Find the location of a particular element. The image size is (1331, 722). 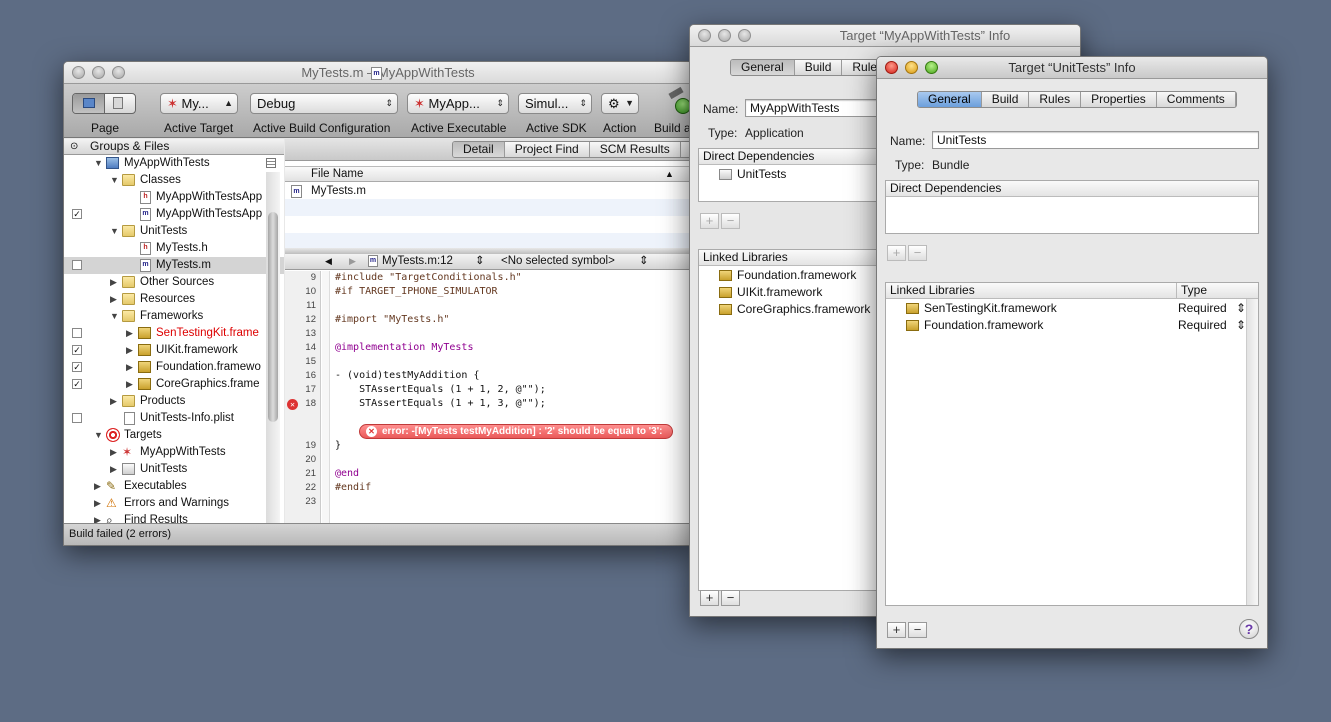

tree-row-target-app: ▶ ✶ MyAppWithTests is located at coordinates (174, 452).